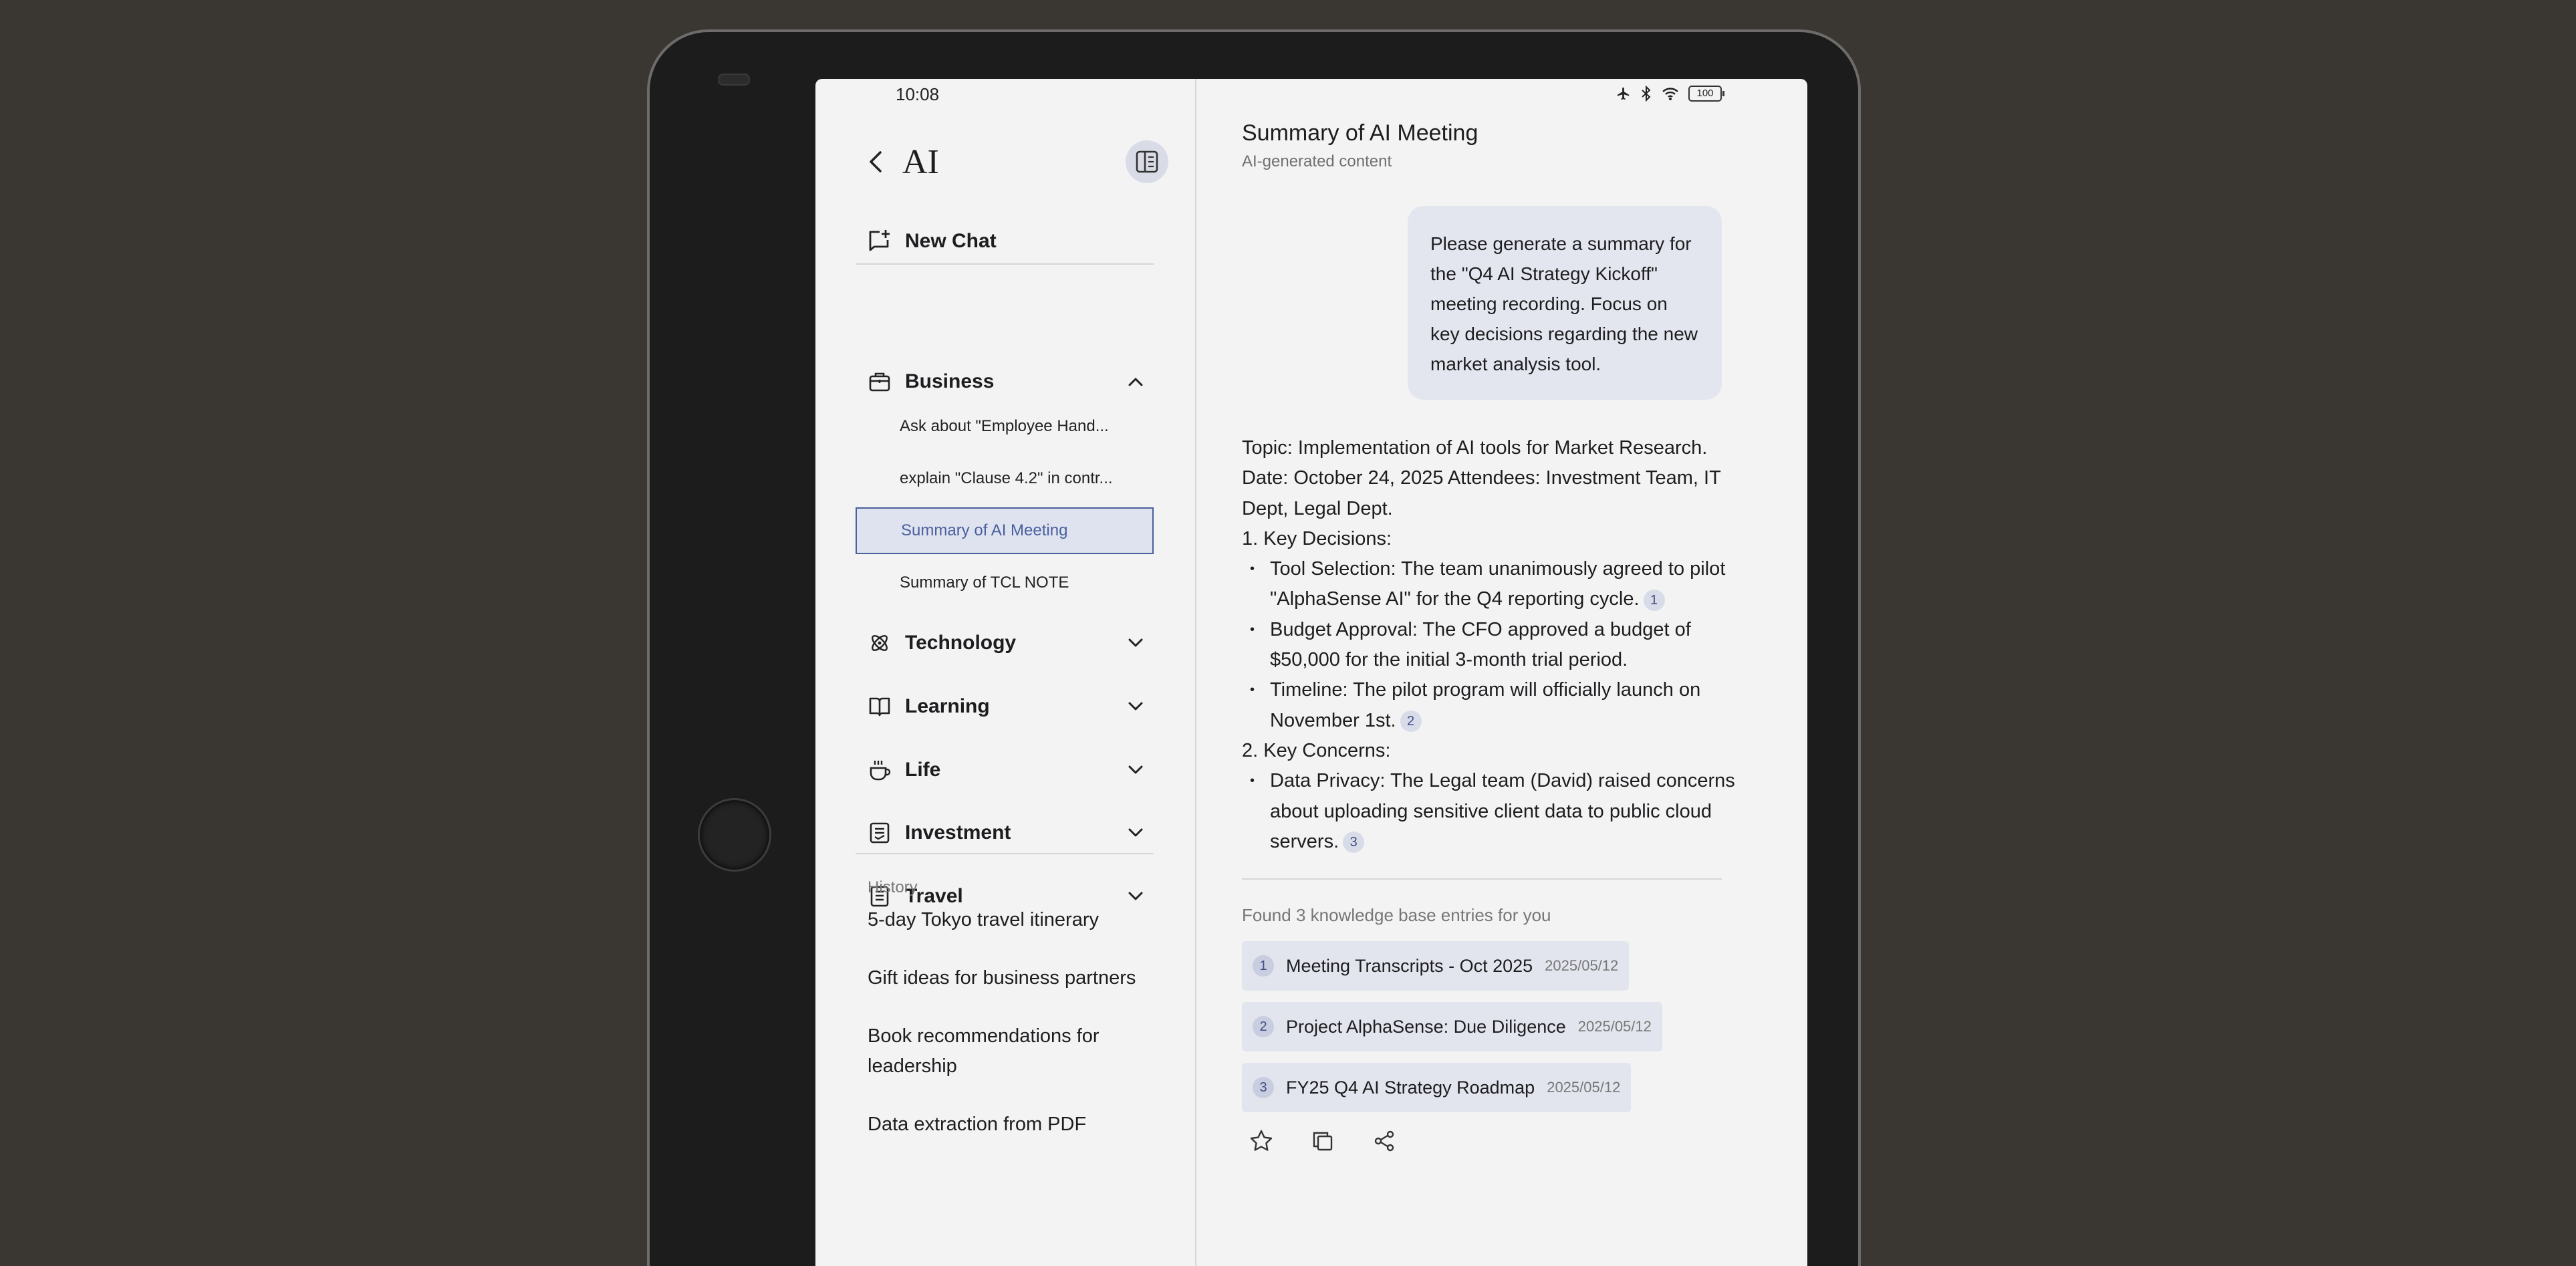  I want to click on chat-item-active: Summary of AI Meeting, so click(1005, 530).